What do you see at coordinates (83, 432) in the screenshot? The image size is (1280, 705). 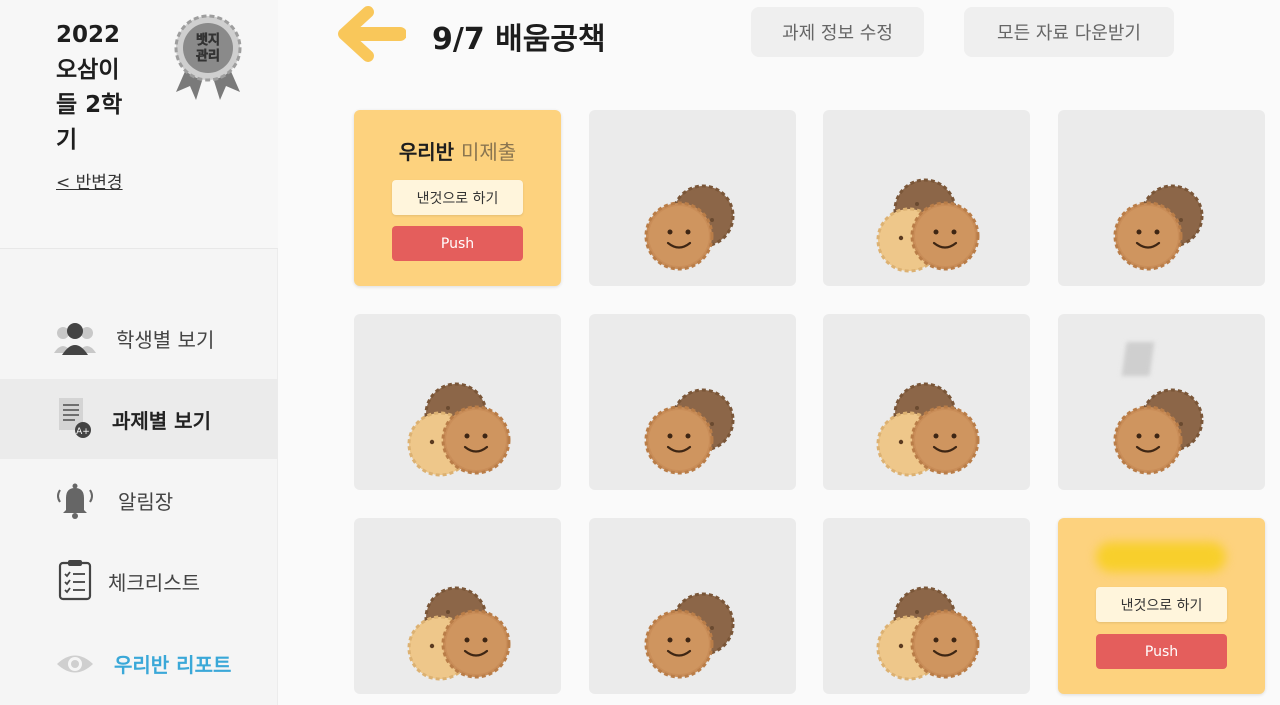 I see `svg-text: A+` at bounding box center [83, 432].